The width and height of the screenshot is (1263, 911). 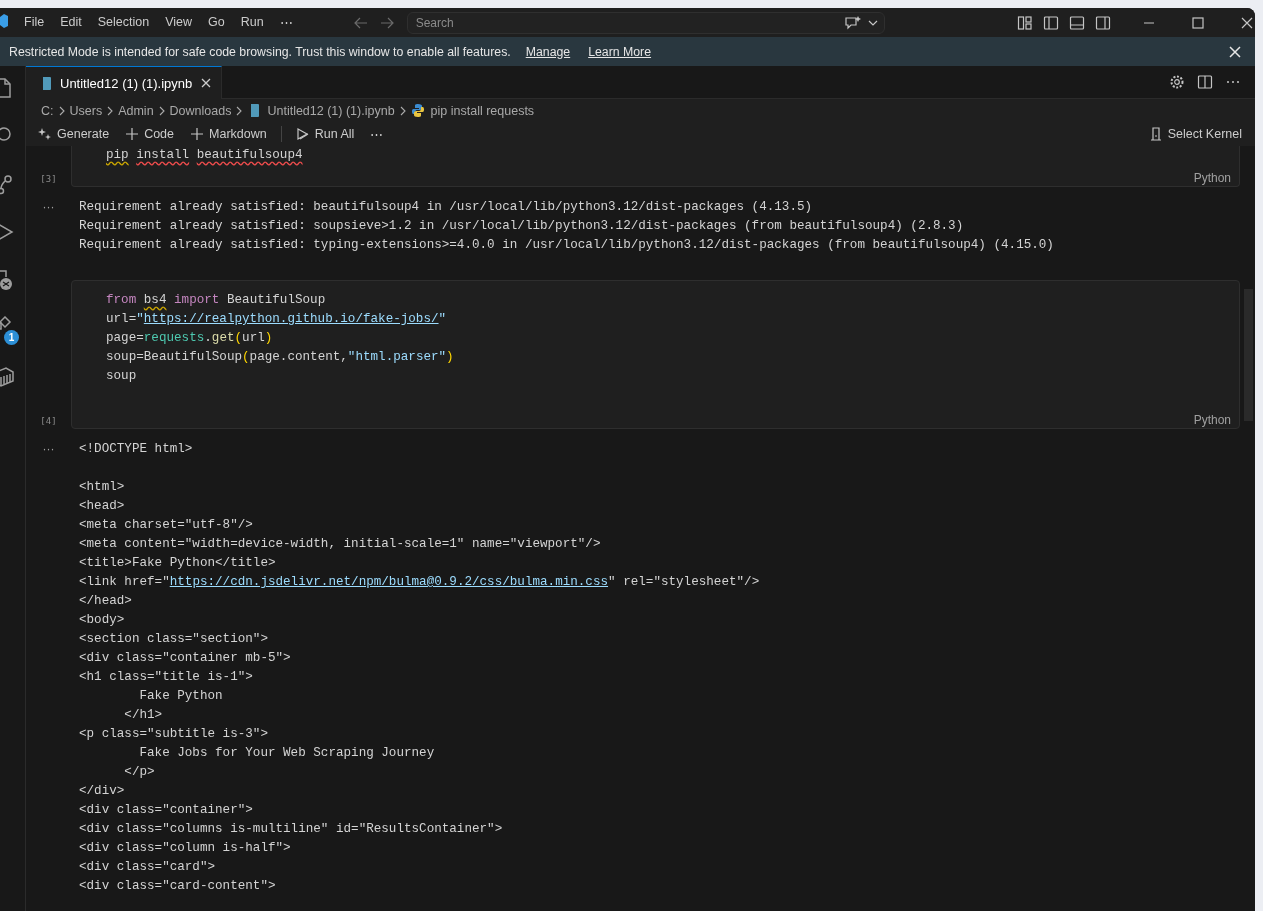 I want to click on toolbar-button: Generate, so click(x=74, y=134).